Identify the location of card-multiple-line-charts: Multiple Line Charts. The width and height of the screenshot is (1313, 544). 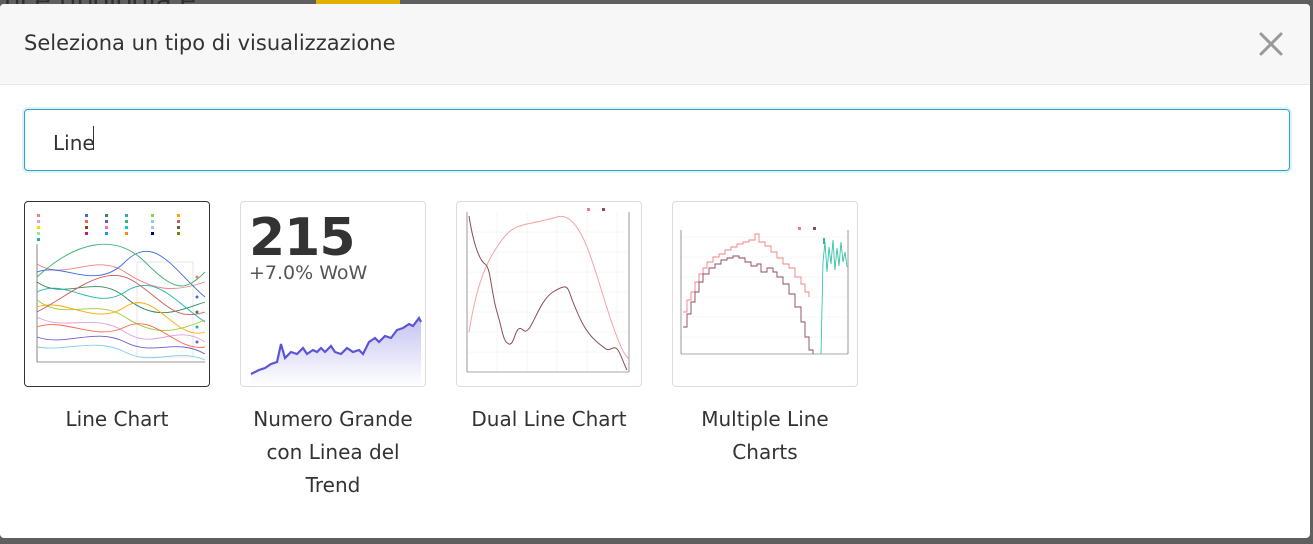
(765, 351).